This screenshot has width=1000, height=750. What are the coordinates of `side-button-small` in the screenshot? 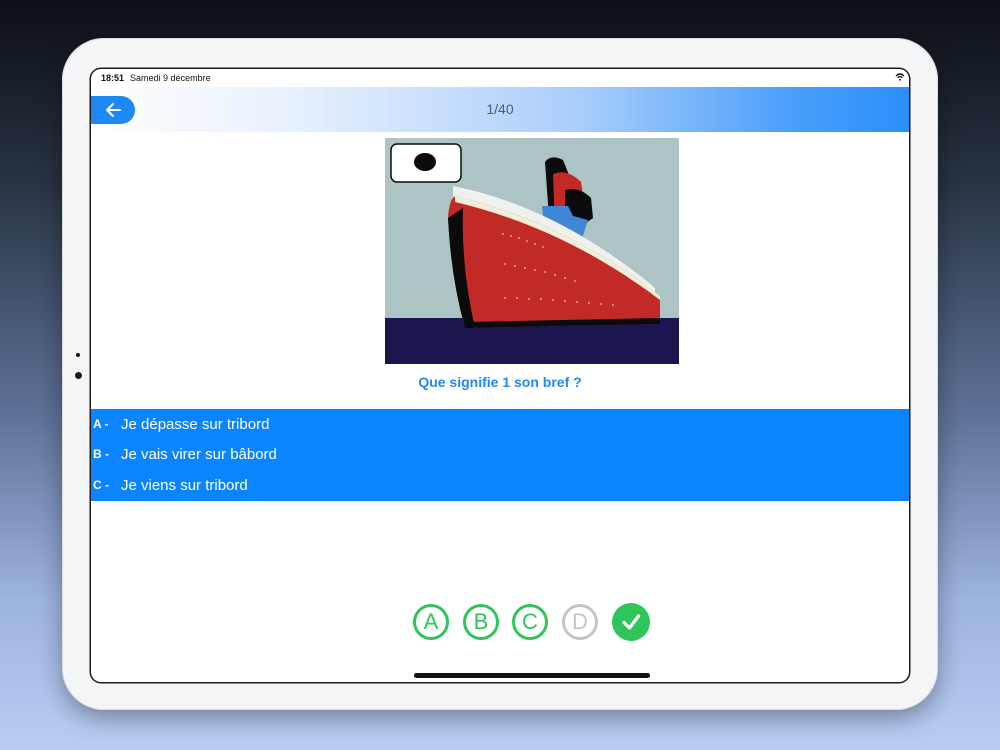 It's located at (78, 355).